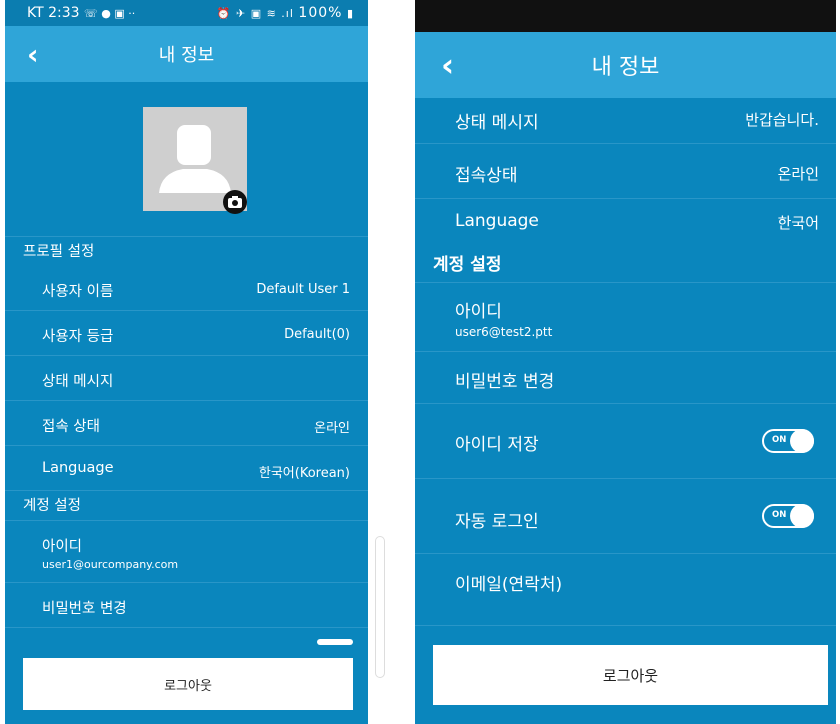 This screenshot has height=724, width=840. I want to click on row-status-message: 상태 메시지, so click(186, 378).